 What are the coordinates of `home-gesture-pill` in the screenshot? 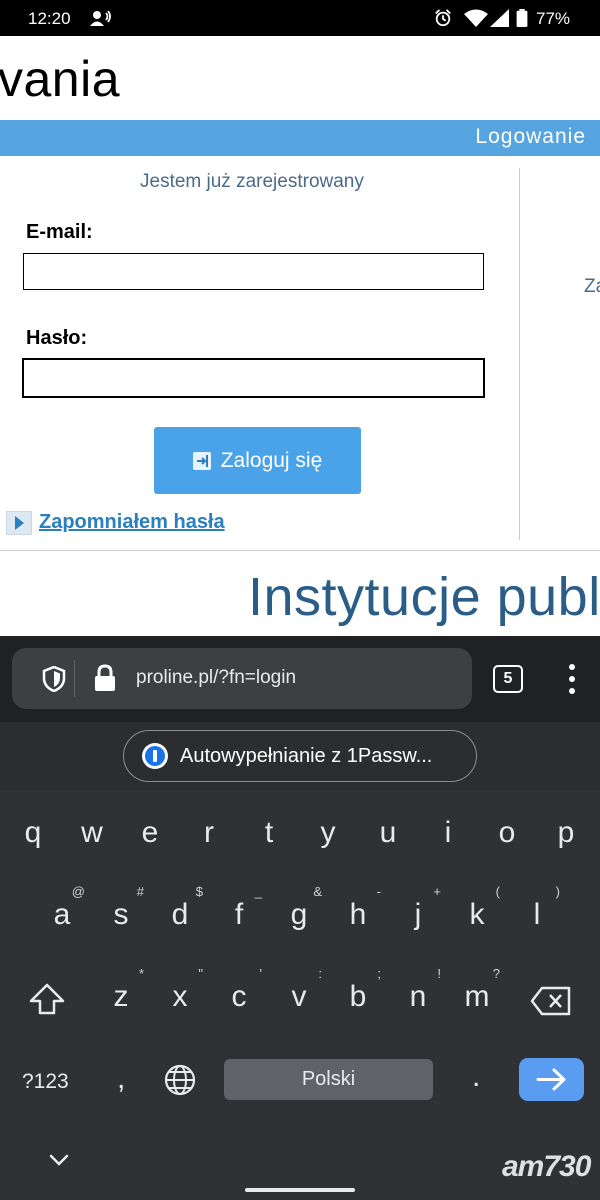 It's located at (300, 1190).